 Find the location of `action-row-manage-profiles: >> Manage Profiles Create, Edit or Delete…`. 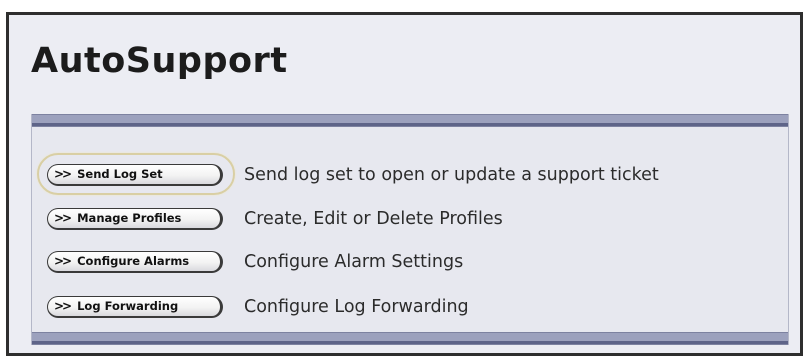

action-row-manage-profiles: >> Manage Profiles Create, Edit or Delete… is located at coordinates (407, 219).